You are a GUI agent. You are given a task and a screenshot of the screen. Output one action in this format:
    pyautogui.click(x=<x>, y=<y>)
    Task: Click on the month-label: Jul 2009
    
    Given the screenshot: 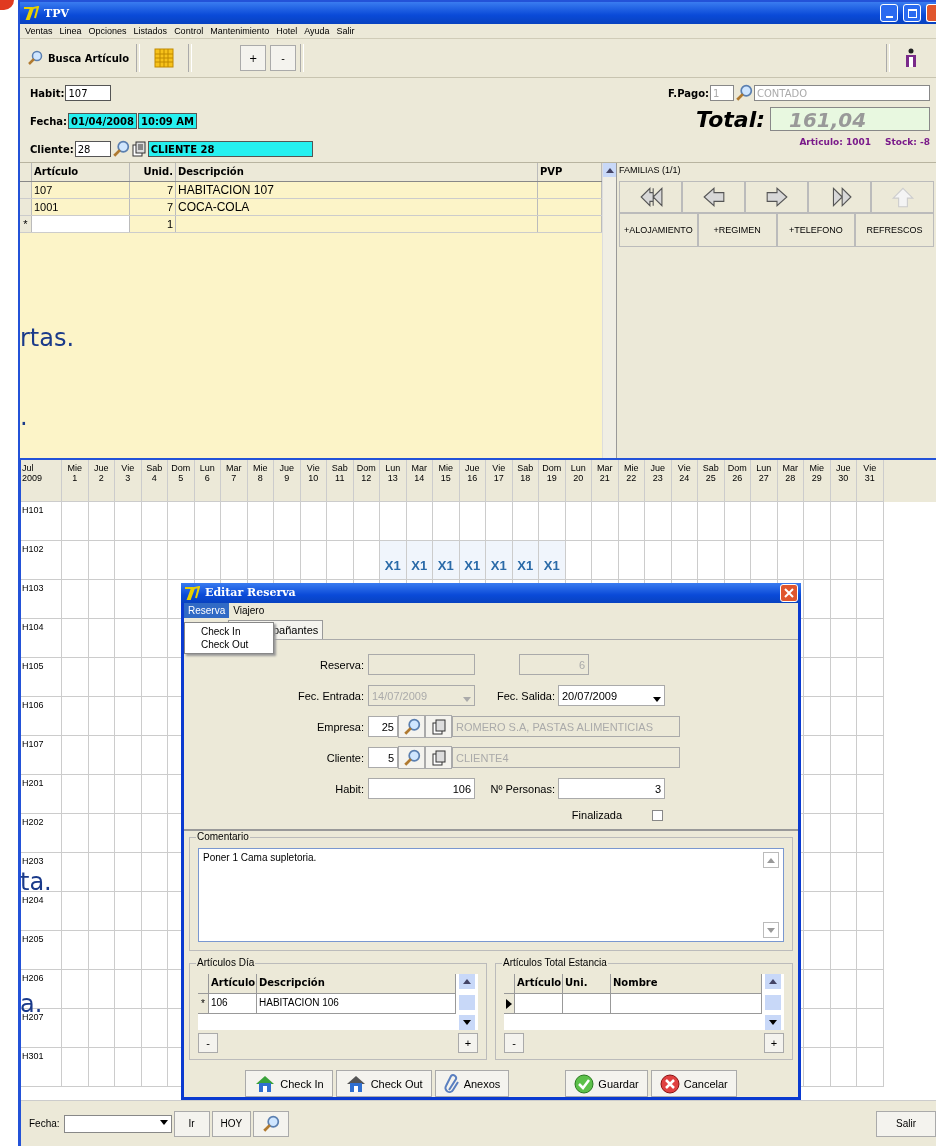 What is the action you would take?
    pyautogui.click(x=41, y=481)
    